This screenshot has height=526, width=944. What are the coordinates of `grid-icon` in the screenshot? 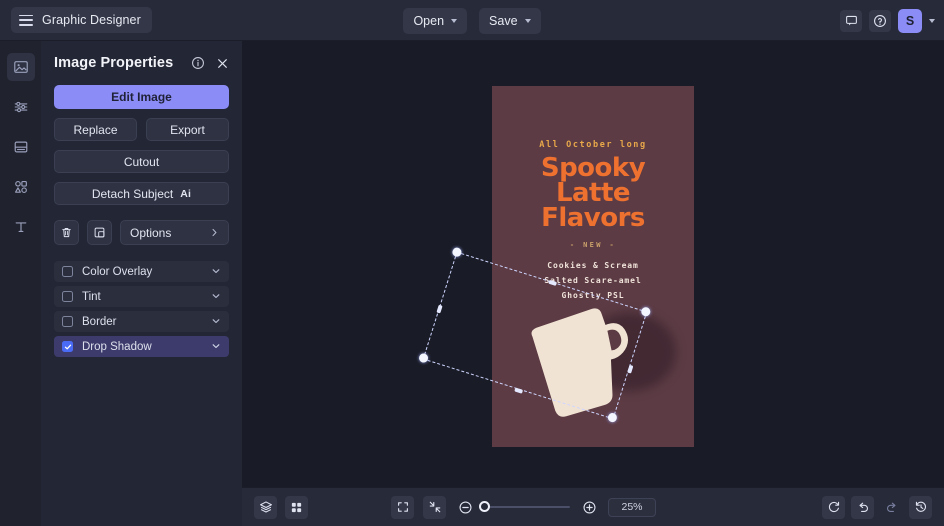 It's located at (296, 507).